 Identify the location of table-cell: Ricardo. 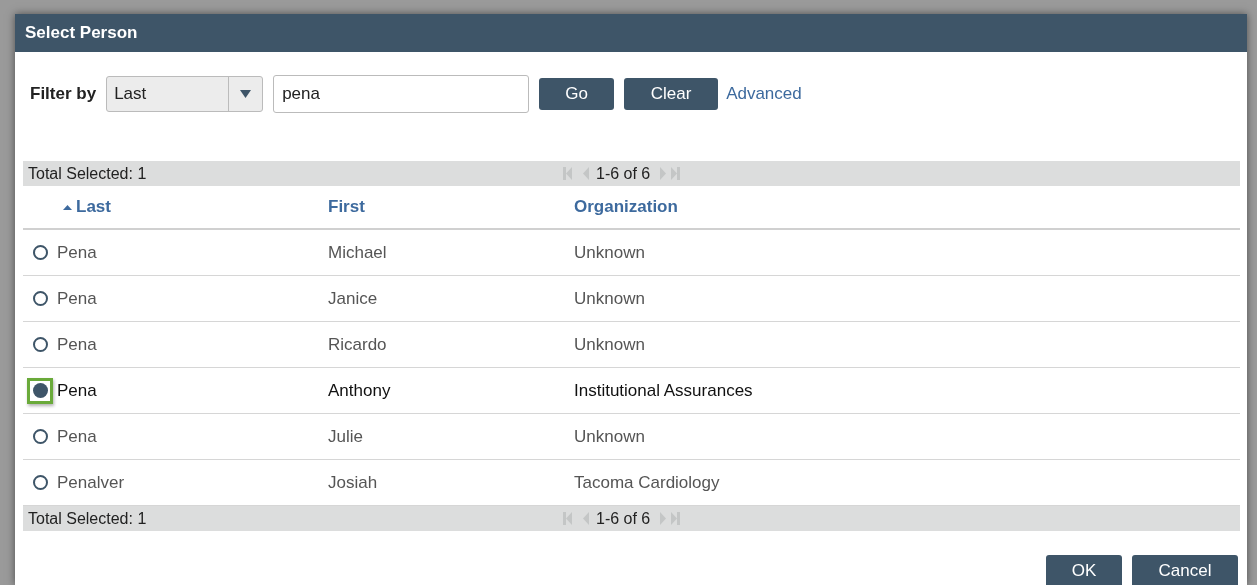
(357, 344).